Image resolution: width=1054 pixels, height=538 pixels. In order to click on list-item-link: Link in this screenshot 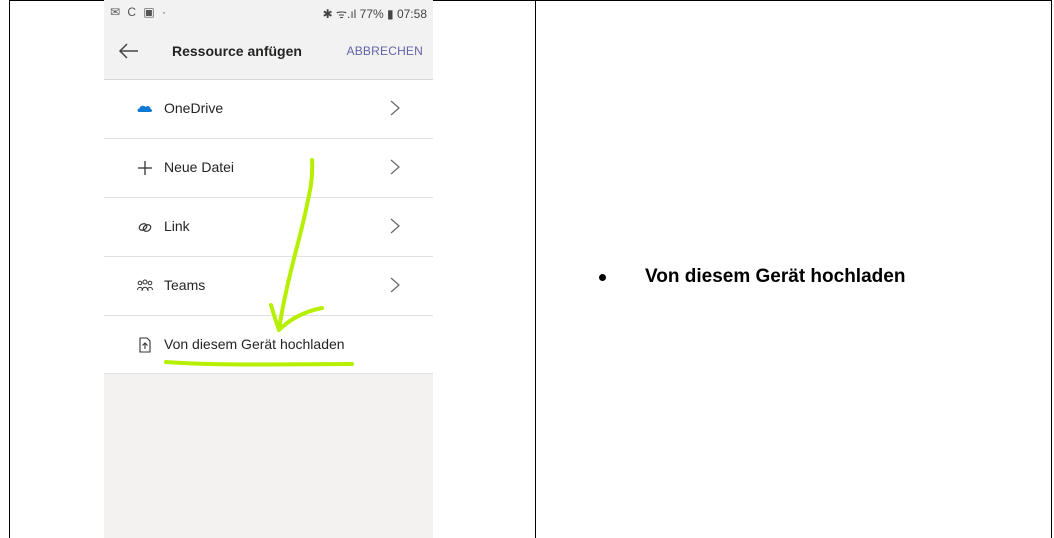, I will do `click(268, 227)`.